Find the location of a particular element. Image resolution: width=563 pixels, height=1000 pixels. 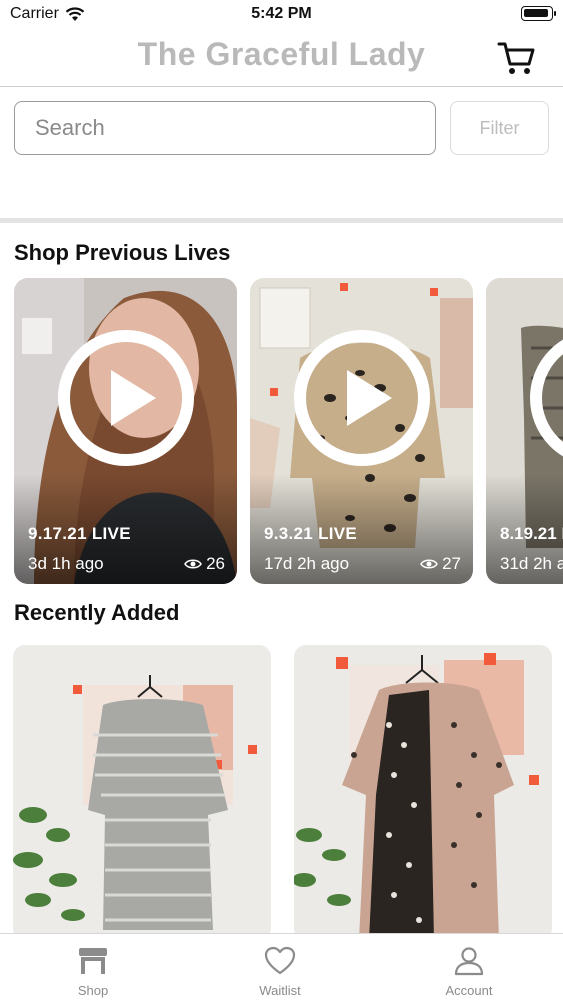

live-view-count: 27 is located at coordinates (451, 563).